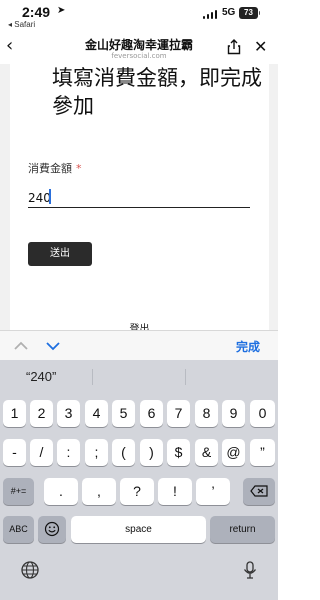 The image size is (320, 600). What do you see at coordinates (123, 452) in the screenshot?
I see `key: (` at bounding box center [123, 452].